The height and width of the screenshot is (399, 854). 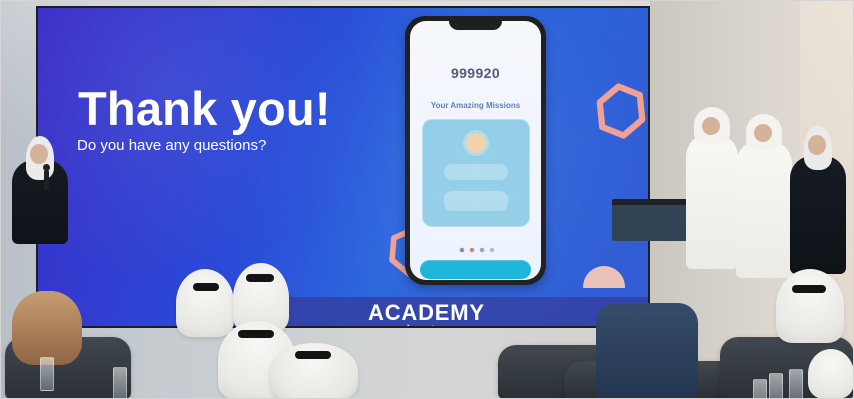 I want to click on speaker-left, so click(x=42, y=190).